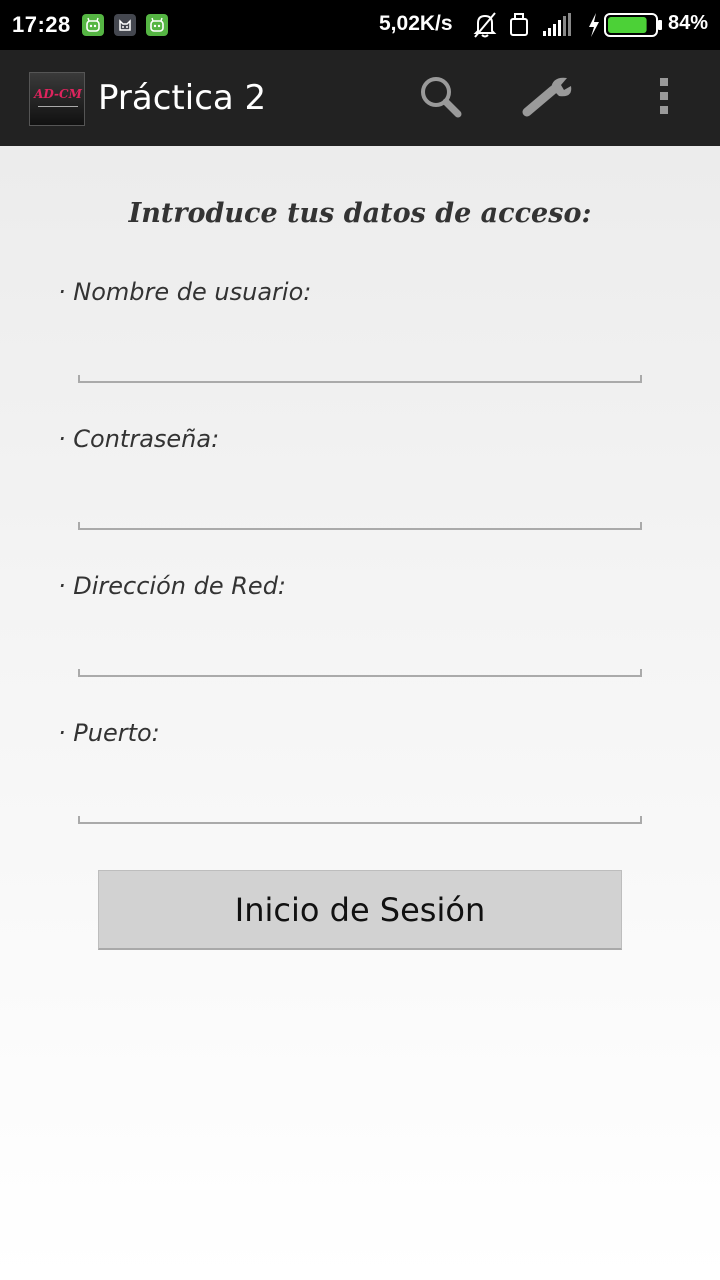  Describe the element at coordinates (182, 98) in the screenshot. I see `app-title: Práctica 2` at that location.